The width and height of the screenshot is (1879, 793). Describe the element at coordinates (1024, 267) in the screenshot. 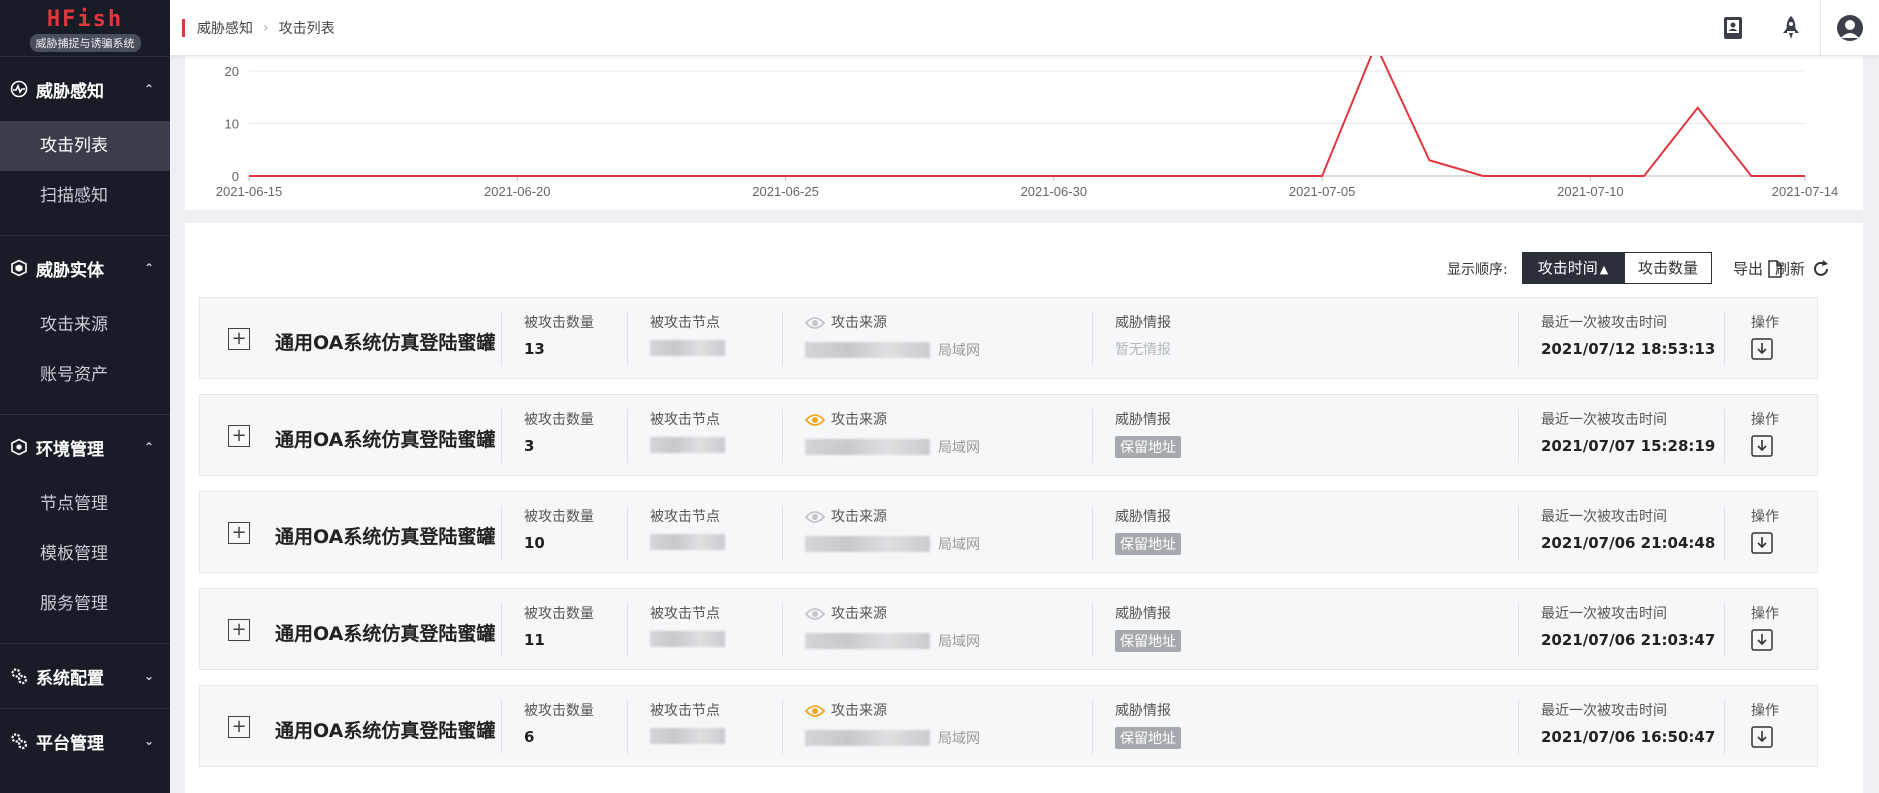

I see `list-toolbar: 显示顺序: 攻击时间 ▲︎ 攻击数量 导出 刷新` at that location.